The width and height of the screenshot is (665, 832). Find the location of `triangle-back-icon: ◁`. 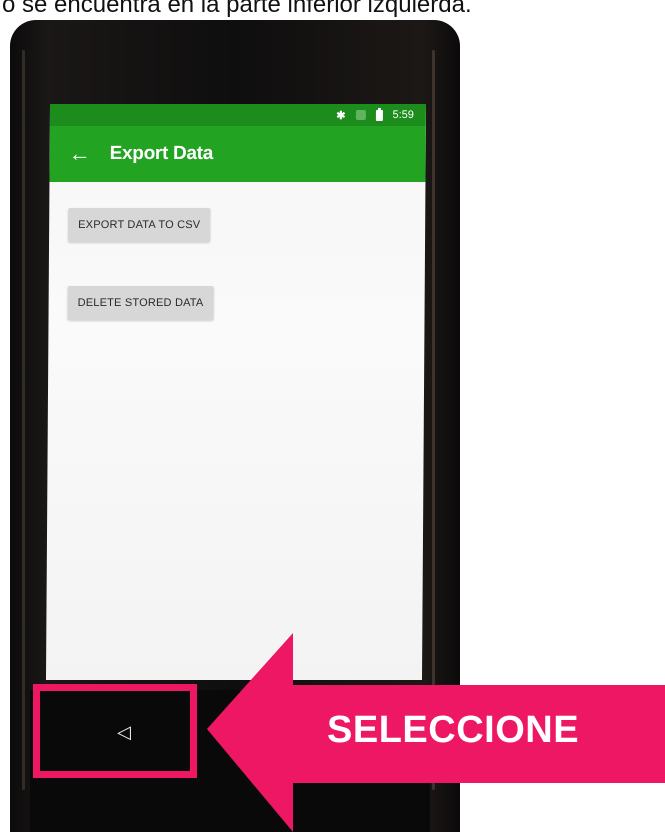

triangle-back-icon: ◁ is located at coordinates (124, 732).